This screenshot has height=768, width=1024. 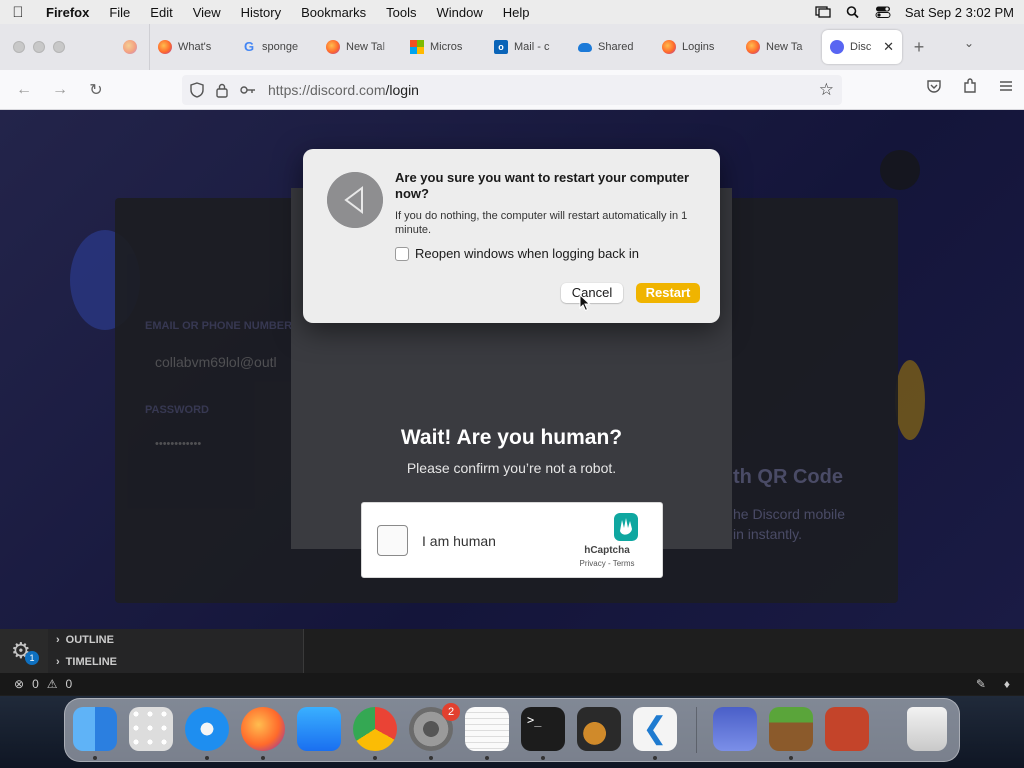 What do you see at coordinates (222, 90) in the screenshot?
I see `lock-icon` at bounding box center [222, 90].